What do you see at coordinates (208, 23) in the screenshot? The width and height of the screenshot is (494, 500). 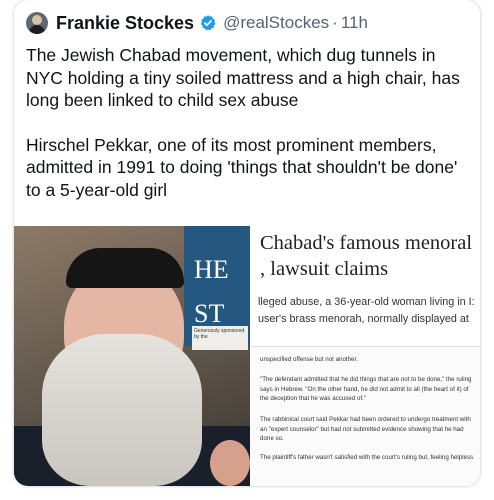 I see `verified-badge-icon` at bounding box center [208, 23].